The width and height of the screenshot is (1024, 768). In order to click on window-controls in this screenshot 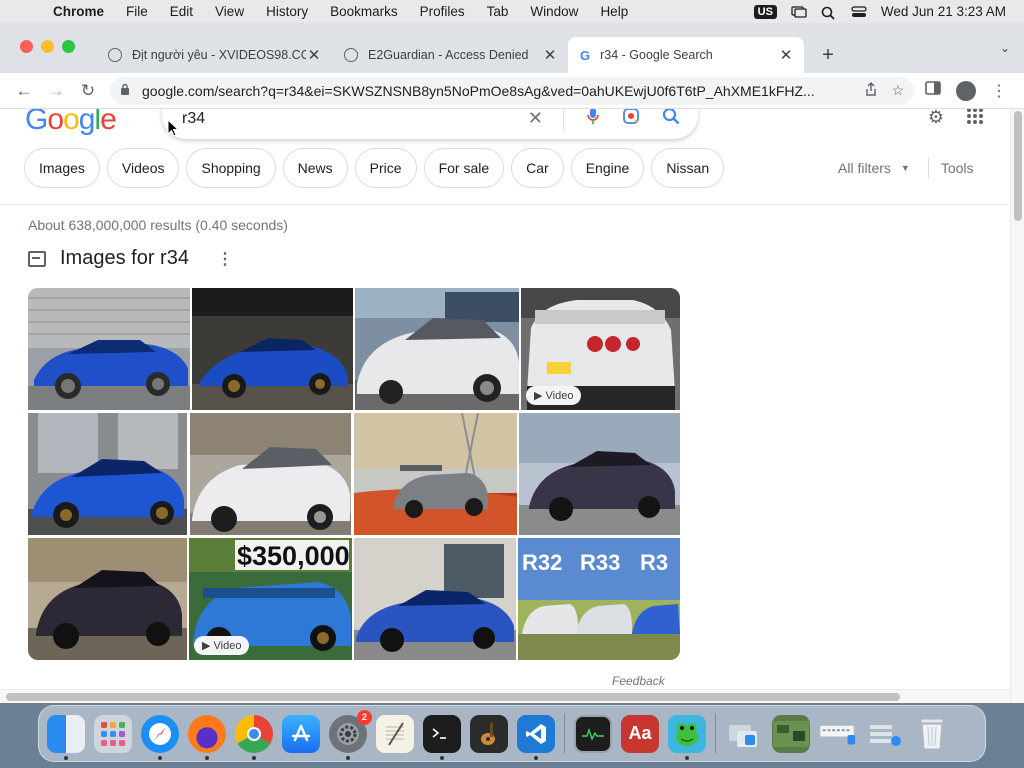, I will do `click(47, 46)`.